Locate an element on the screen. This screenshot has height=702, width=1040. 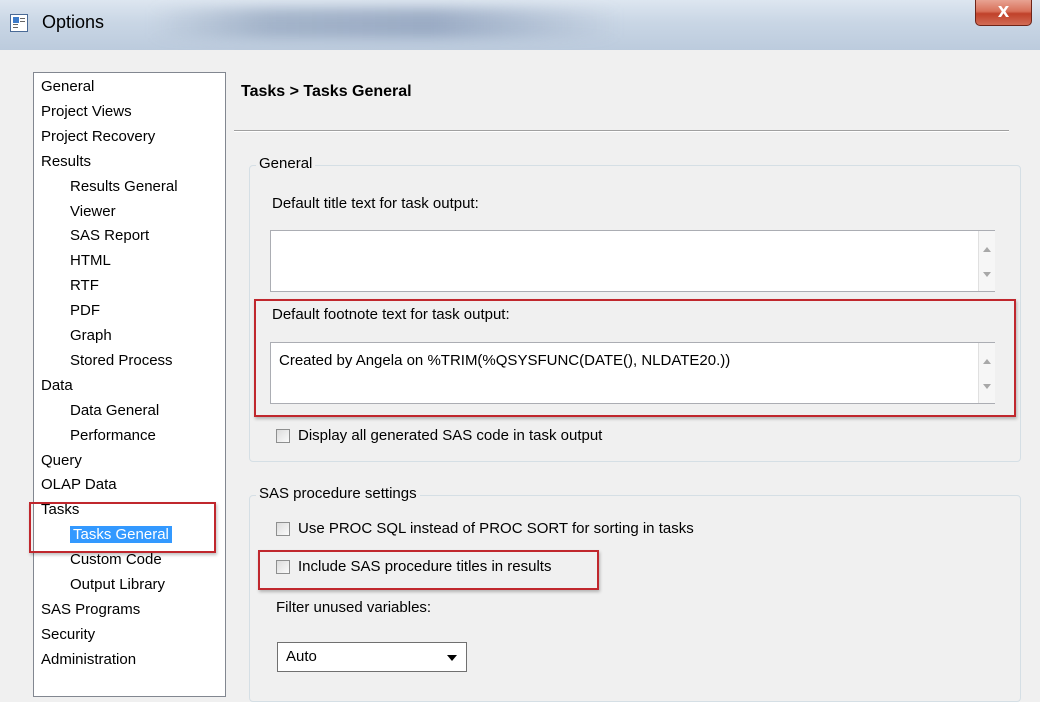
title-text-input is located at coordinates (632, 261).